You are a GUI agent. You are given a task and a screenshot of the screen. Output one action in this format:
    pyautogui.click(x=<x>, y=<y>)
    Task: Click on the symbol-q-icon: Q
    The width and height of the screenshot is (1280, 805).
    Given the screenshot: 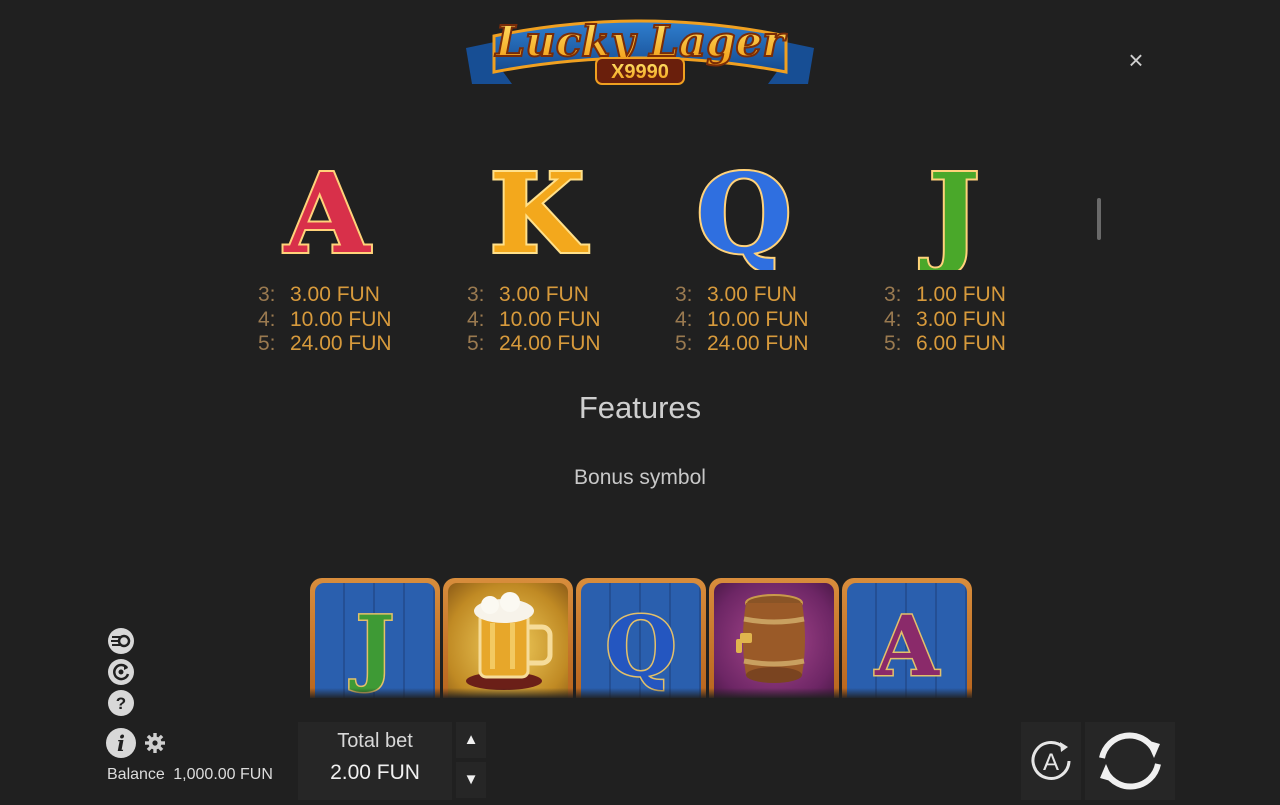 What is the action you would take?
    pyautogui.click(x=744, y=210)
    